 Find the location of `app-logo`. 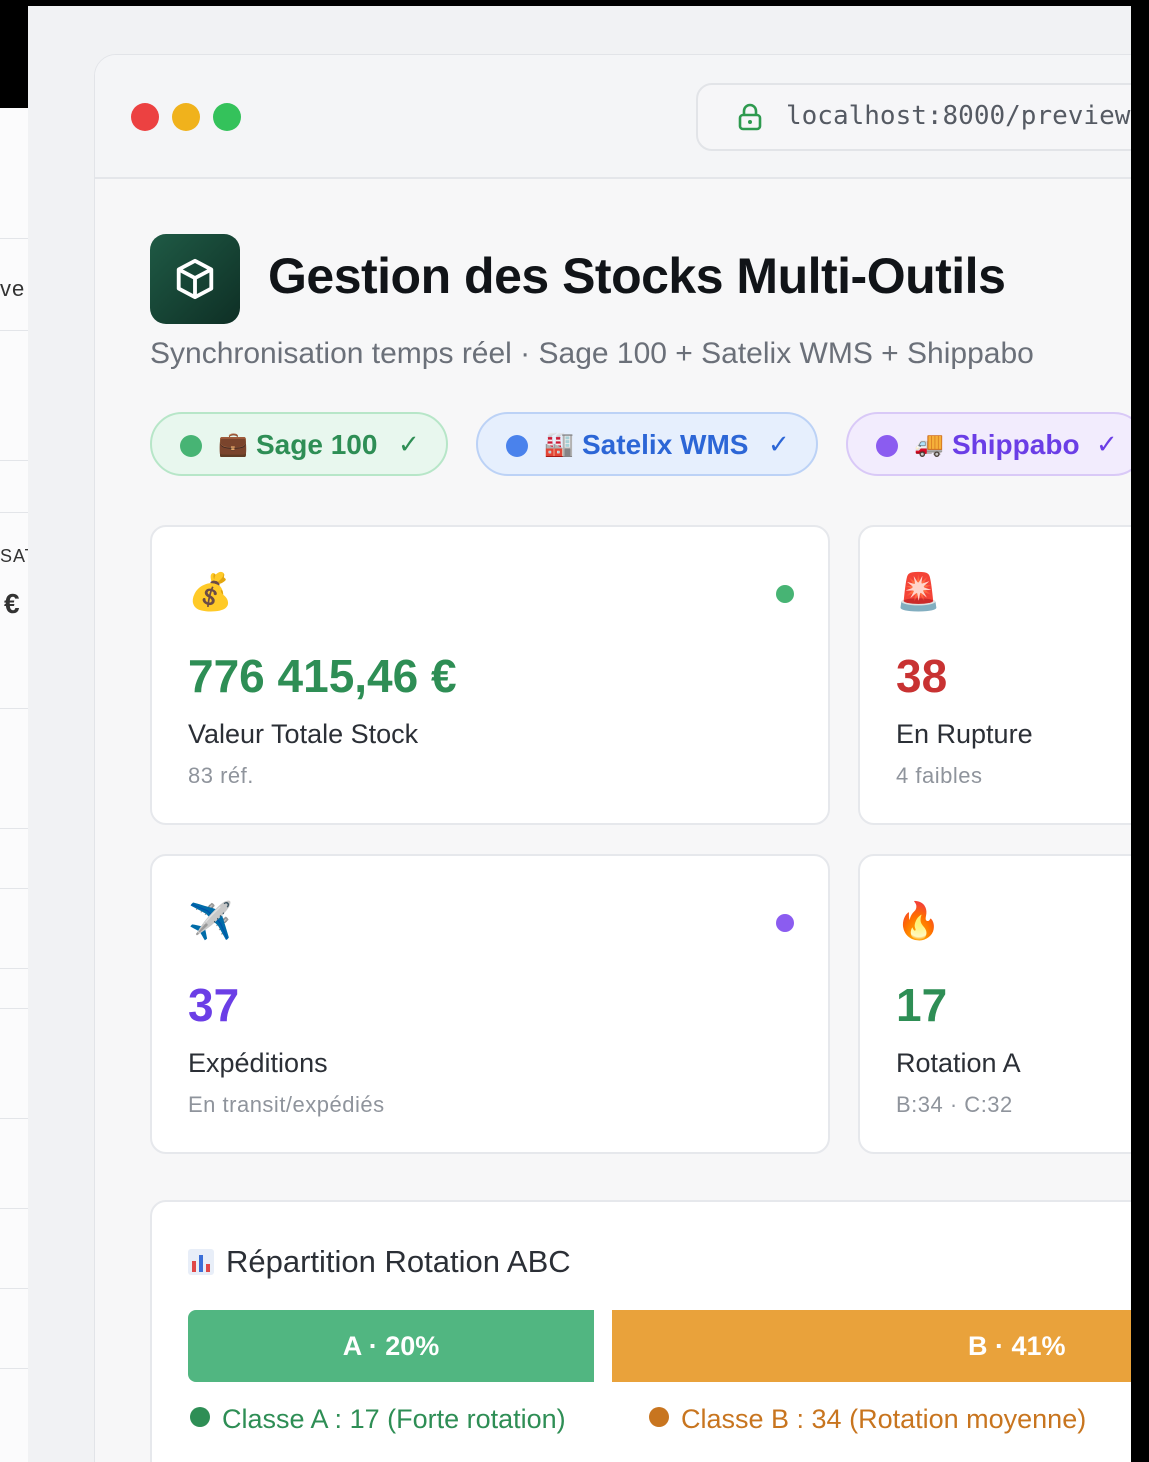

app-logo is located at coordinates (195, 279).